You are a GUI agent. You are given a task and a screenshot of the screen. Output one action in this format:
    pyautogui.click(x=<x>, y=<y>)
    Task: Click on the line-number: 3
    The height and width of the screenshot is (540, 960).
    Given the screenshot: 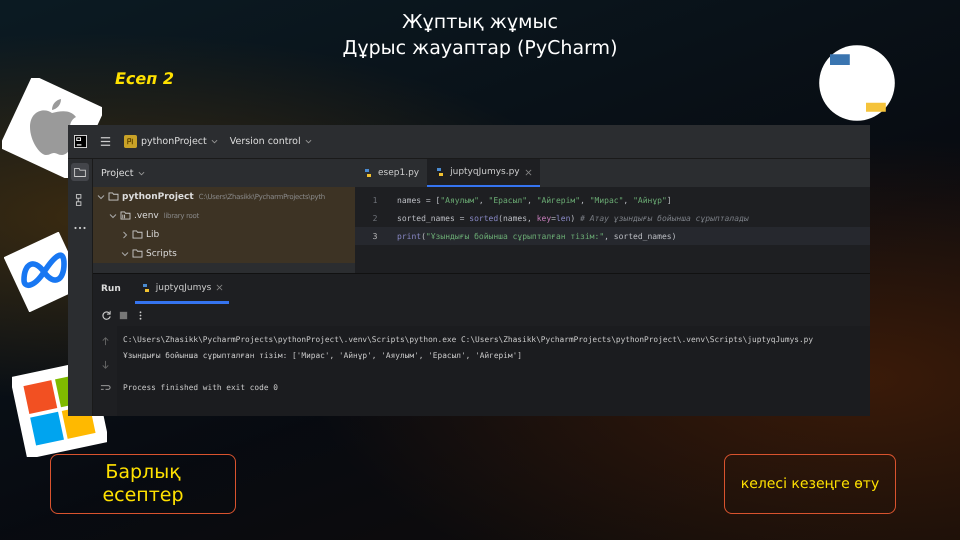 What is the action you would take?
    pyautogui.click(x=375, y=236)
    